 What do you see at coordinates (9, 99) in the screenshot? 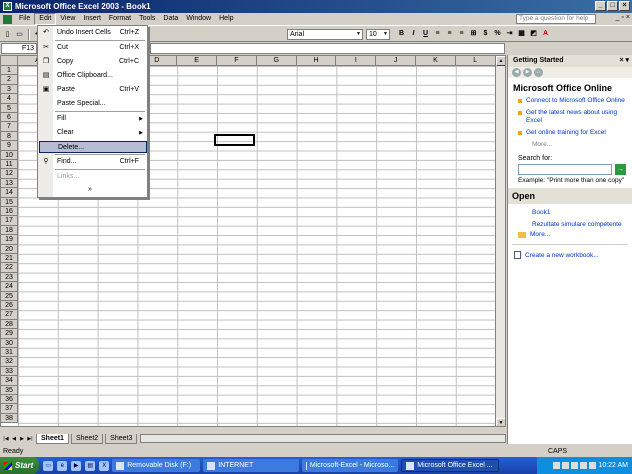
I see `row-header-4: 4` at bounding box center [9, 99].